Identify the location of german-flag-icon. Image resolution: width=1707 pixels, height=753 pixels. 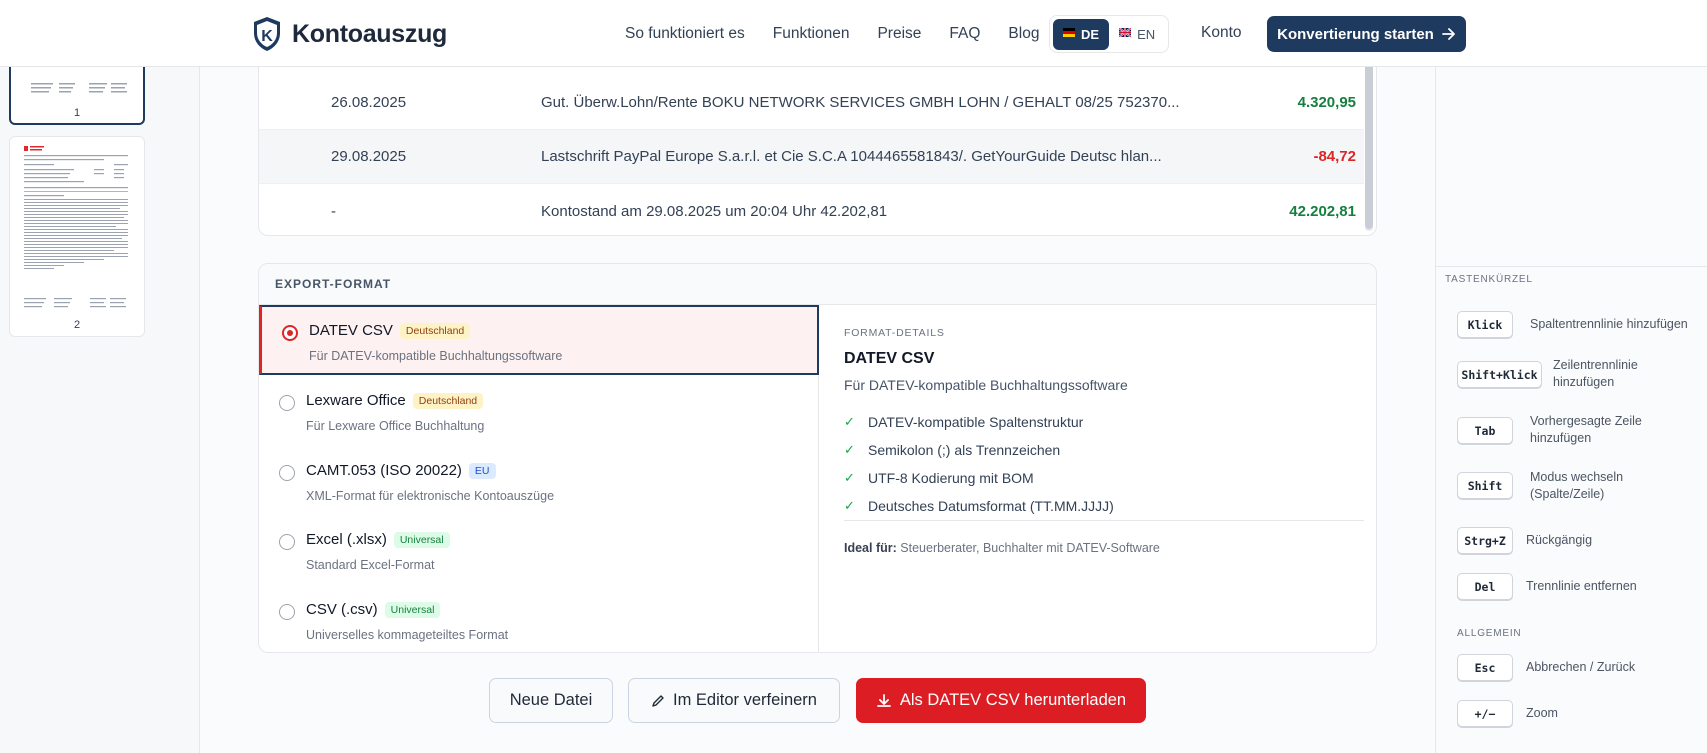
(1069, 34).